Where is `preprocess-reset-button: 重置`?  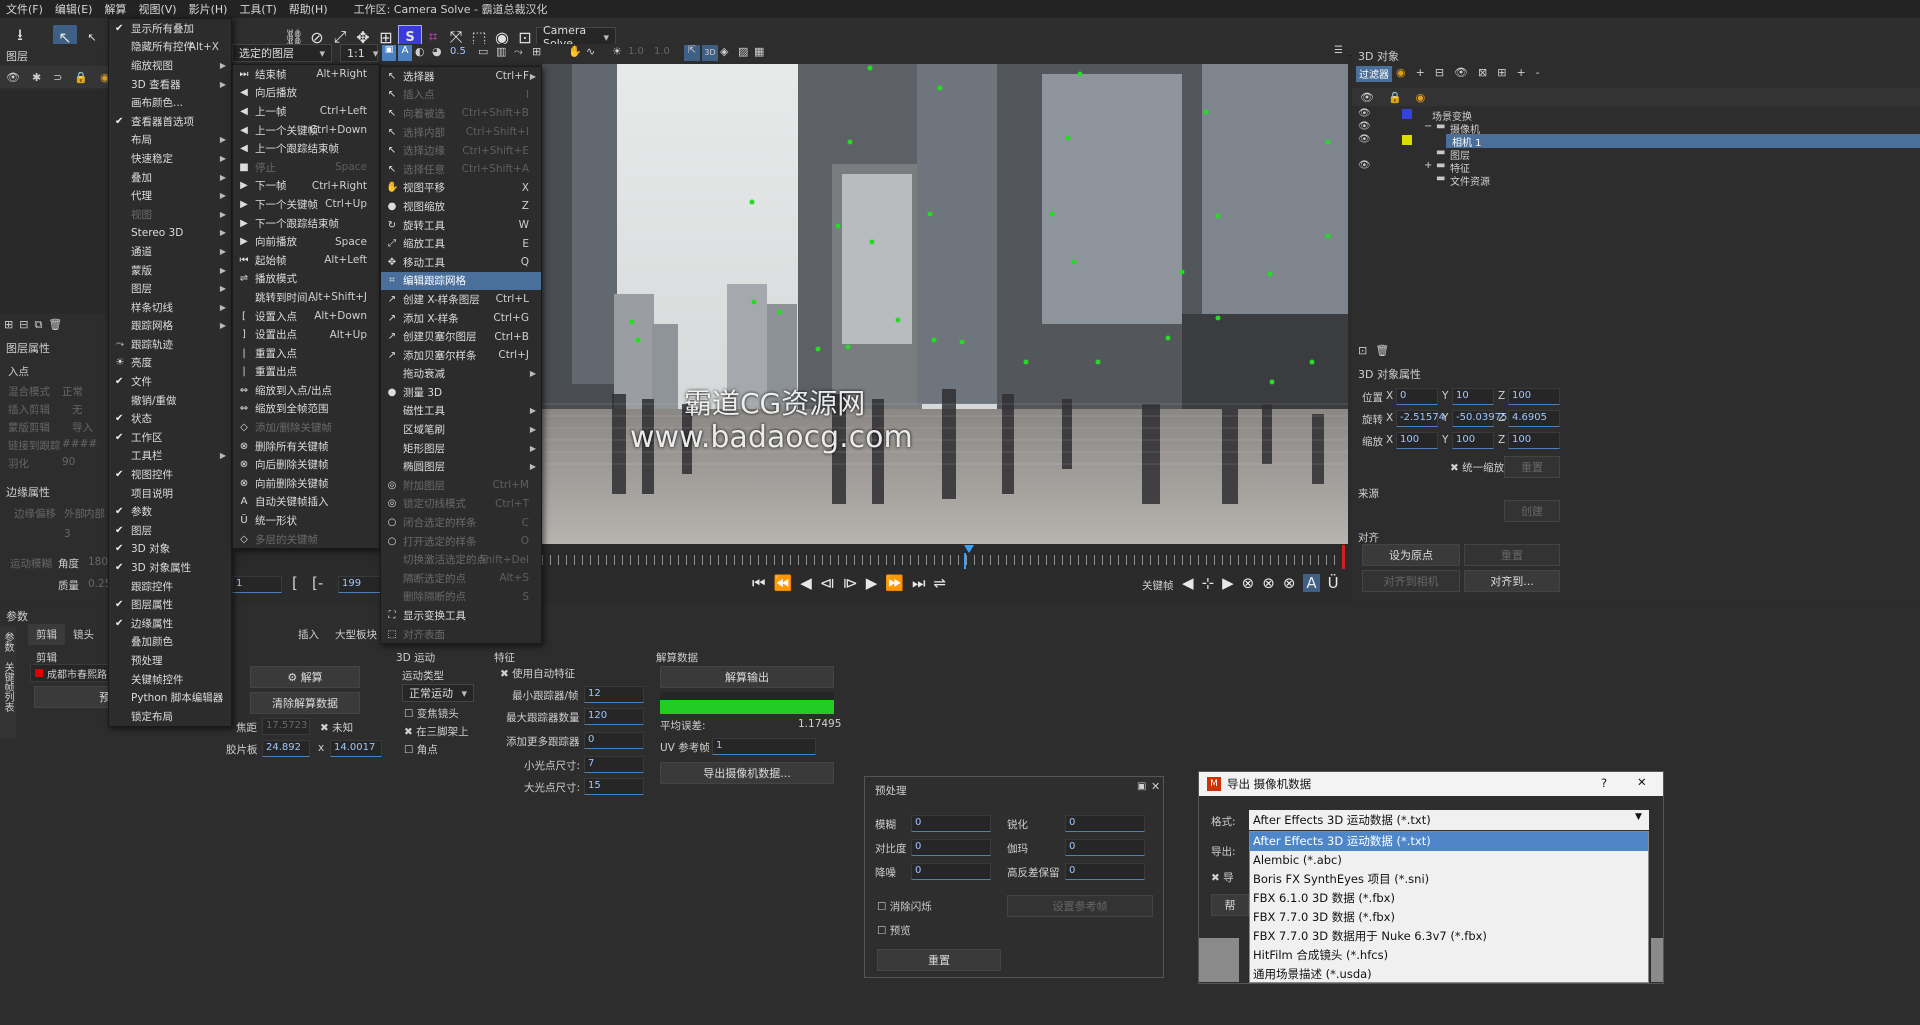
preprocess-reset-button: 重置 is located at coordinates (939, 960).